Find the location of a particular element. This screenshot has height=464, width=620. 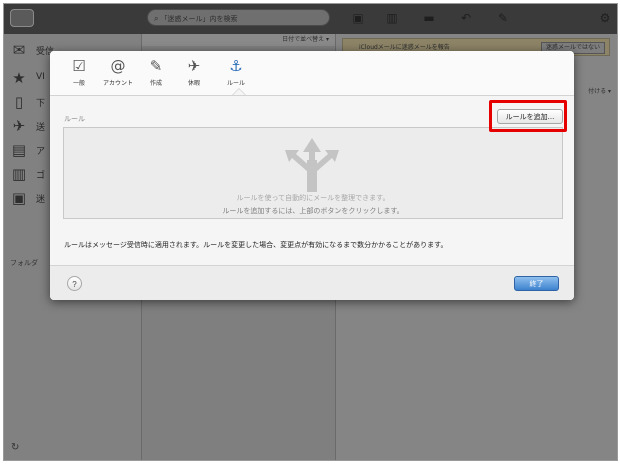

done-button: 終了 is located at coordinates (536, 283).